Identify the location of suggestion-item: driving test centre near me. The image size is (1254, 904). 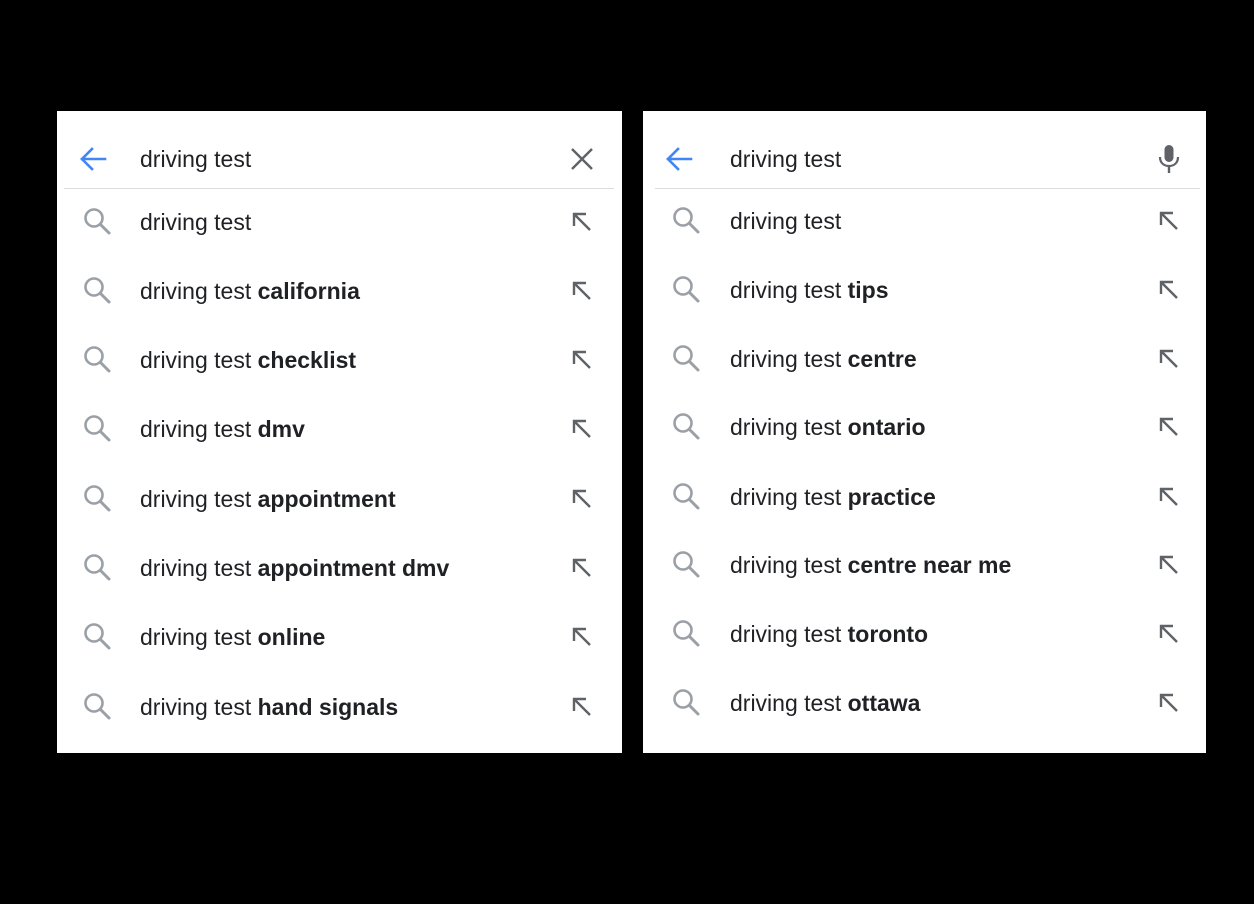
(924, 567).